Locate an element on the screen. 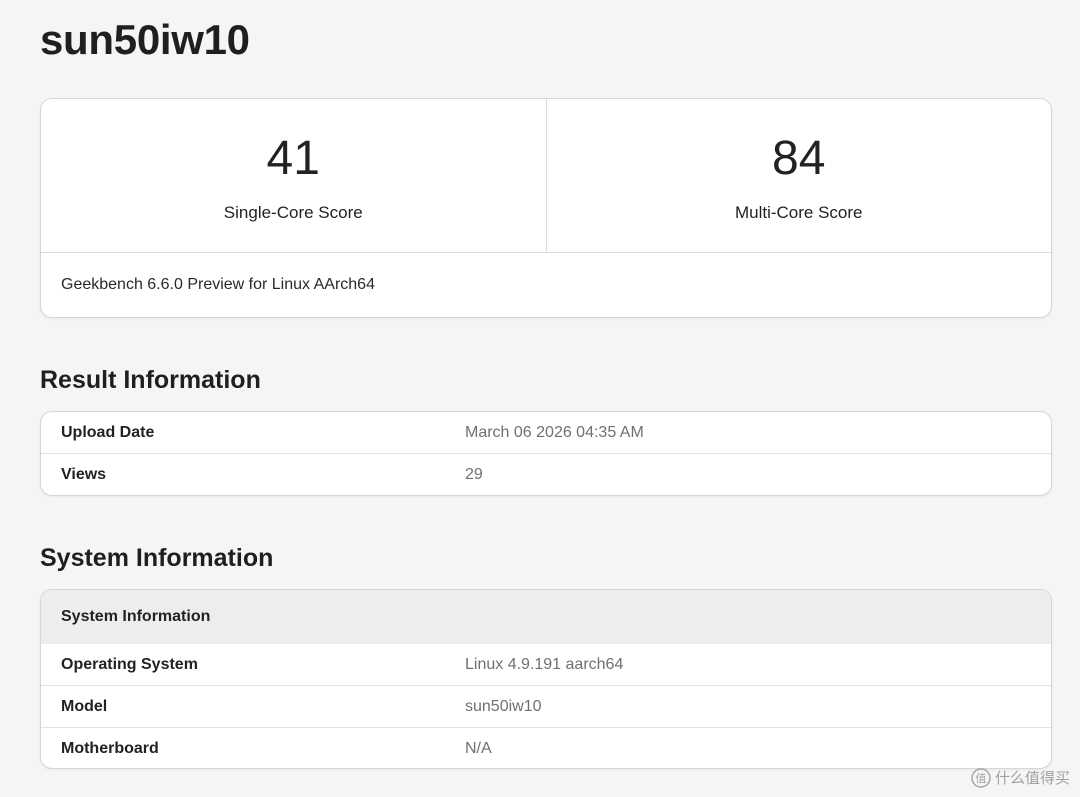 Image resolution: width=1080 pixels, height=797 pixels. table-row-model: Model sun50iw10 is located at coordinates (546, 706).